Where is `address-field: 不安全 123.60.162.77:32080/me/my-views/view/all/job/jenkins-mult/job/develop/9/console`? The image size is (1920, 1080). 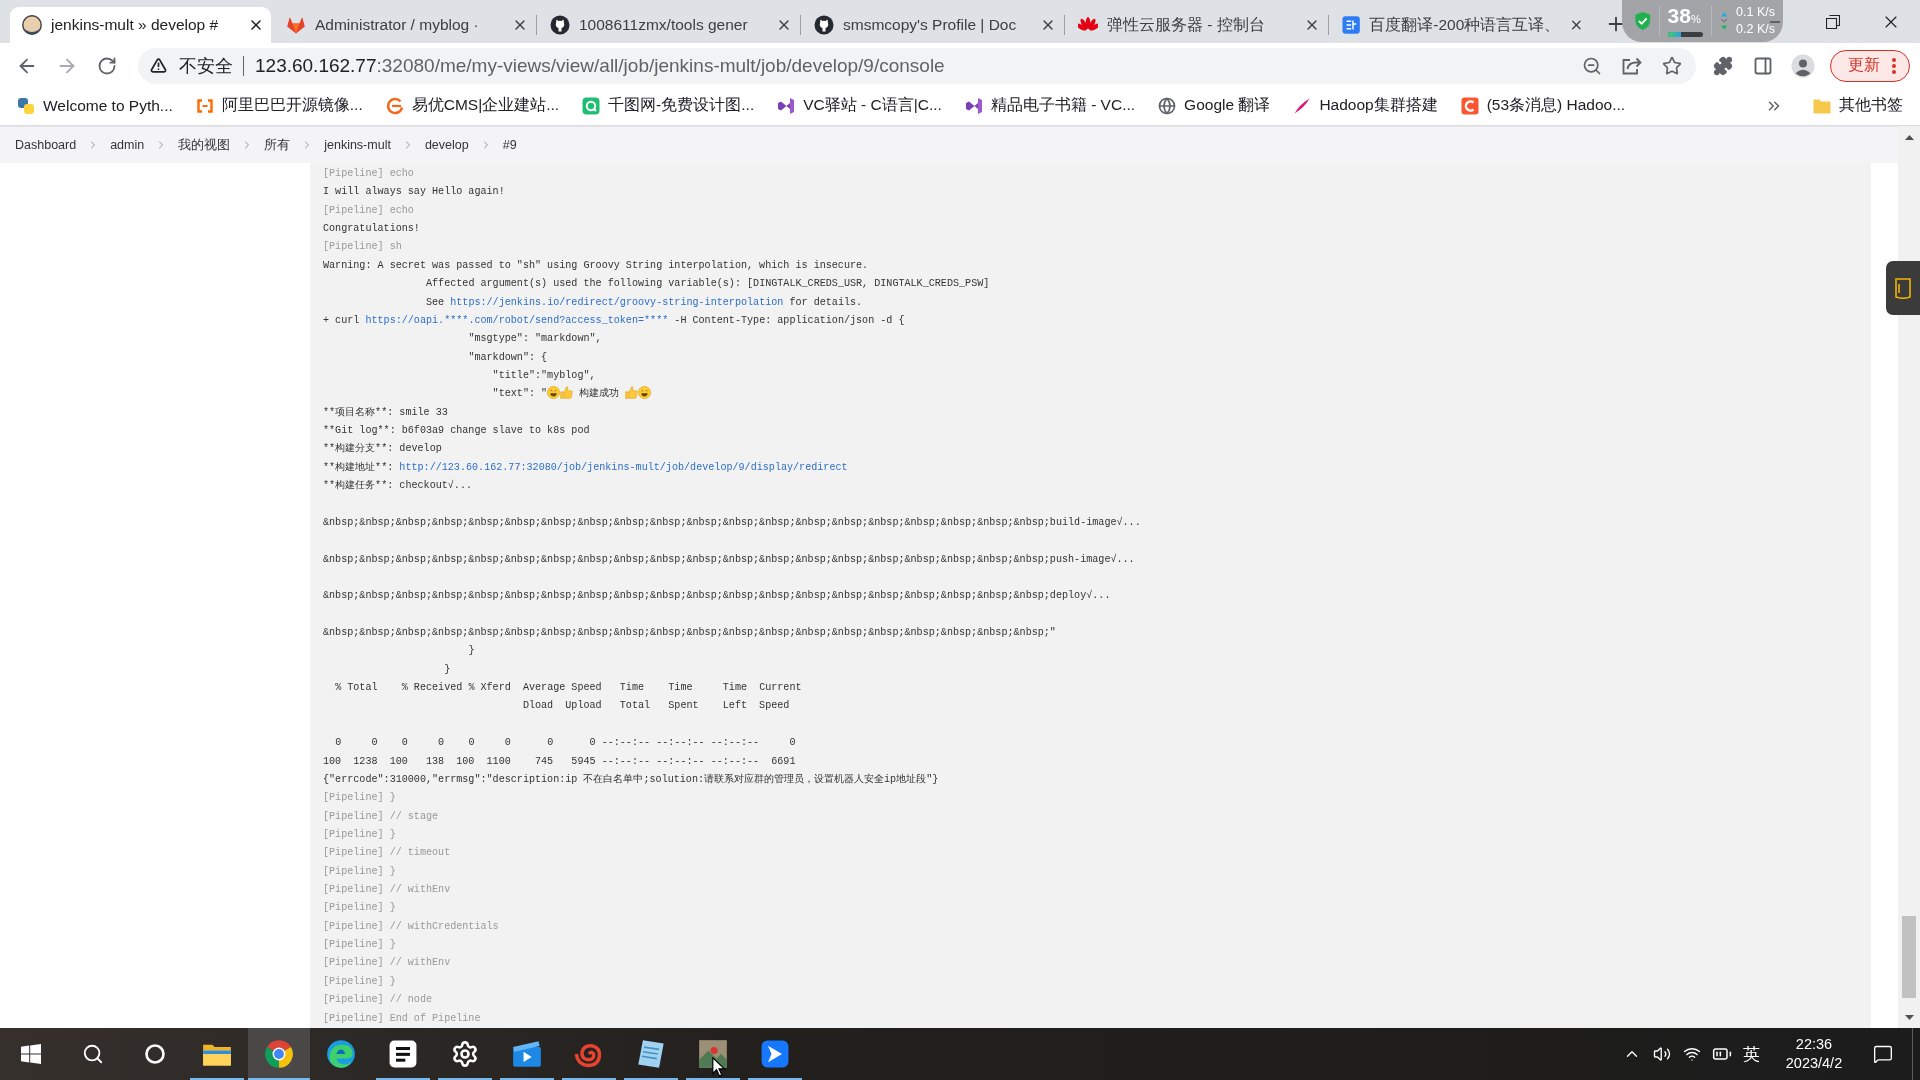
address-field: 不安全 123.60.162.77:32080/me/my-views/view/all/job/jenkins-mult/job/develop/9/console is located at coordinates (917, 65).